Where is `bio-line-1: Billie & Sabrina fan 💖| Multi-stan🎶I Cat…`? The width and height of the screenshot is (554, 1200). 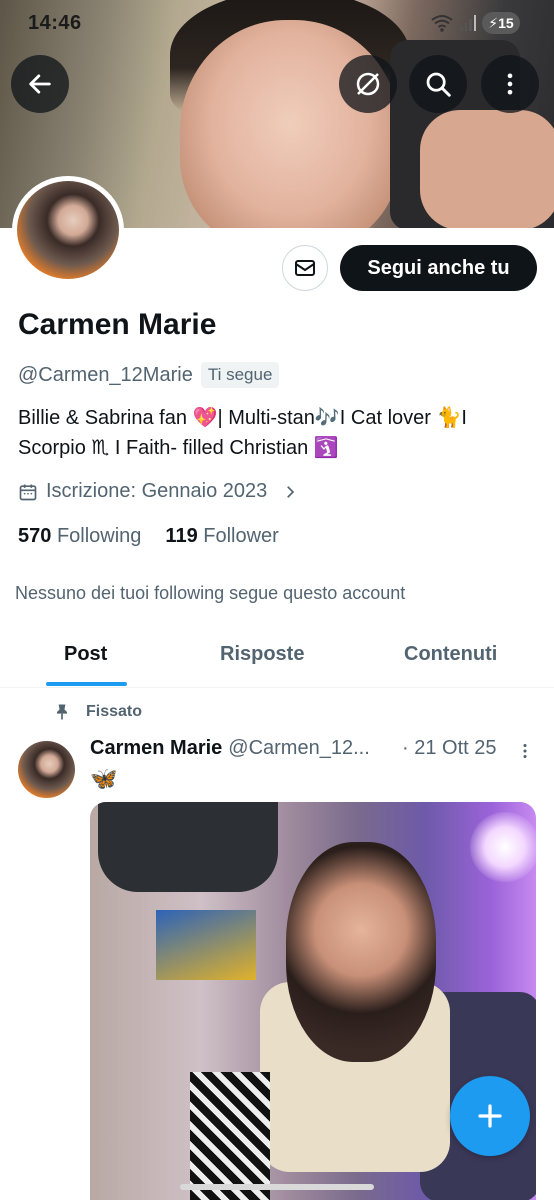 bio-line-1: Billie & Sabrina fan 💖| Multi-stan🎶I Cat… is located at coordinates (242, 418).